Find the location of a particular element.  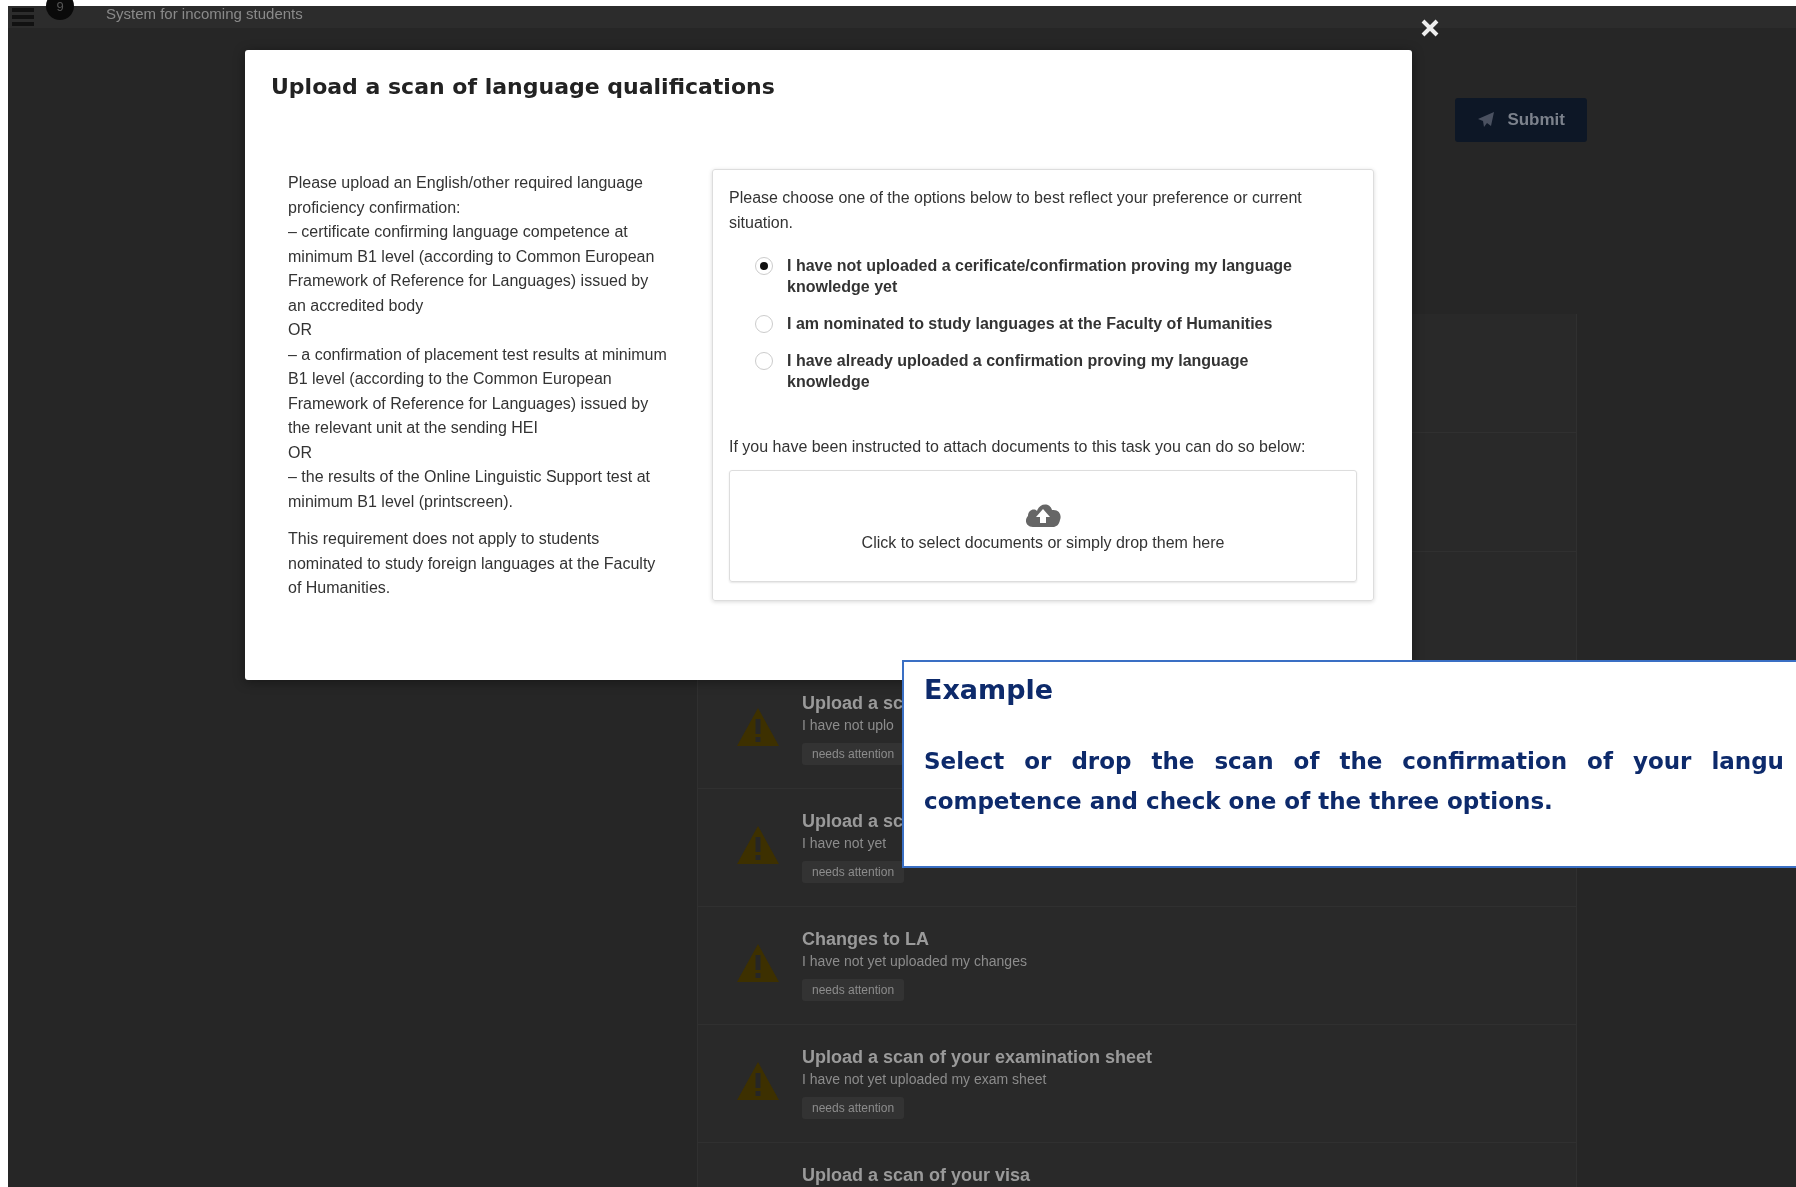

tooltip-title: Example is located at coordinates (989, 689).